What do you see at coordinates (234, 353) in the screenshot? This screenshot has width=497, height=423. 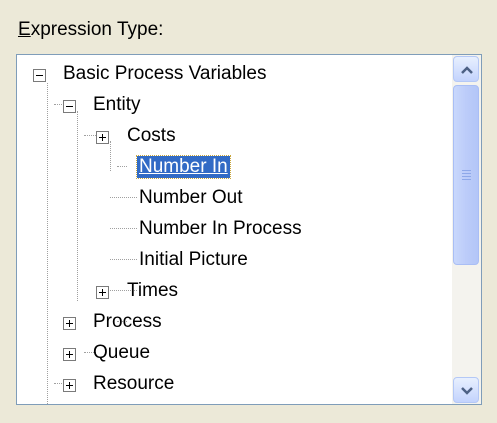 I see `tree-node-queue: Queue` at bounding box center [234, 353].